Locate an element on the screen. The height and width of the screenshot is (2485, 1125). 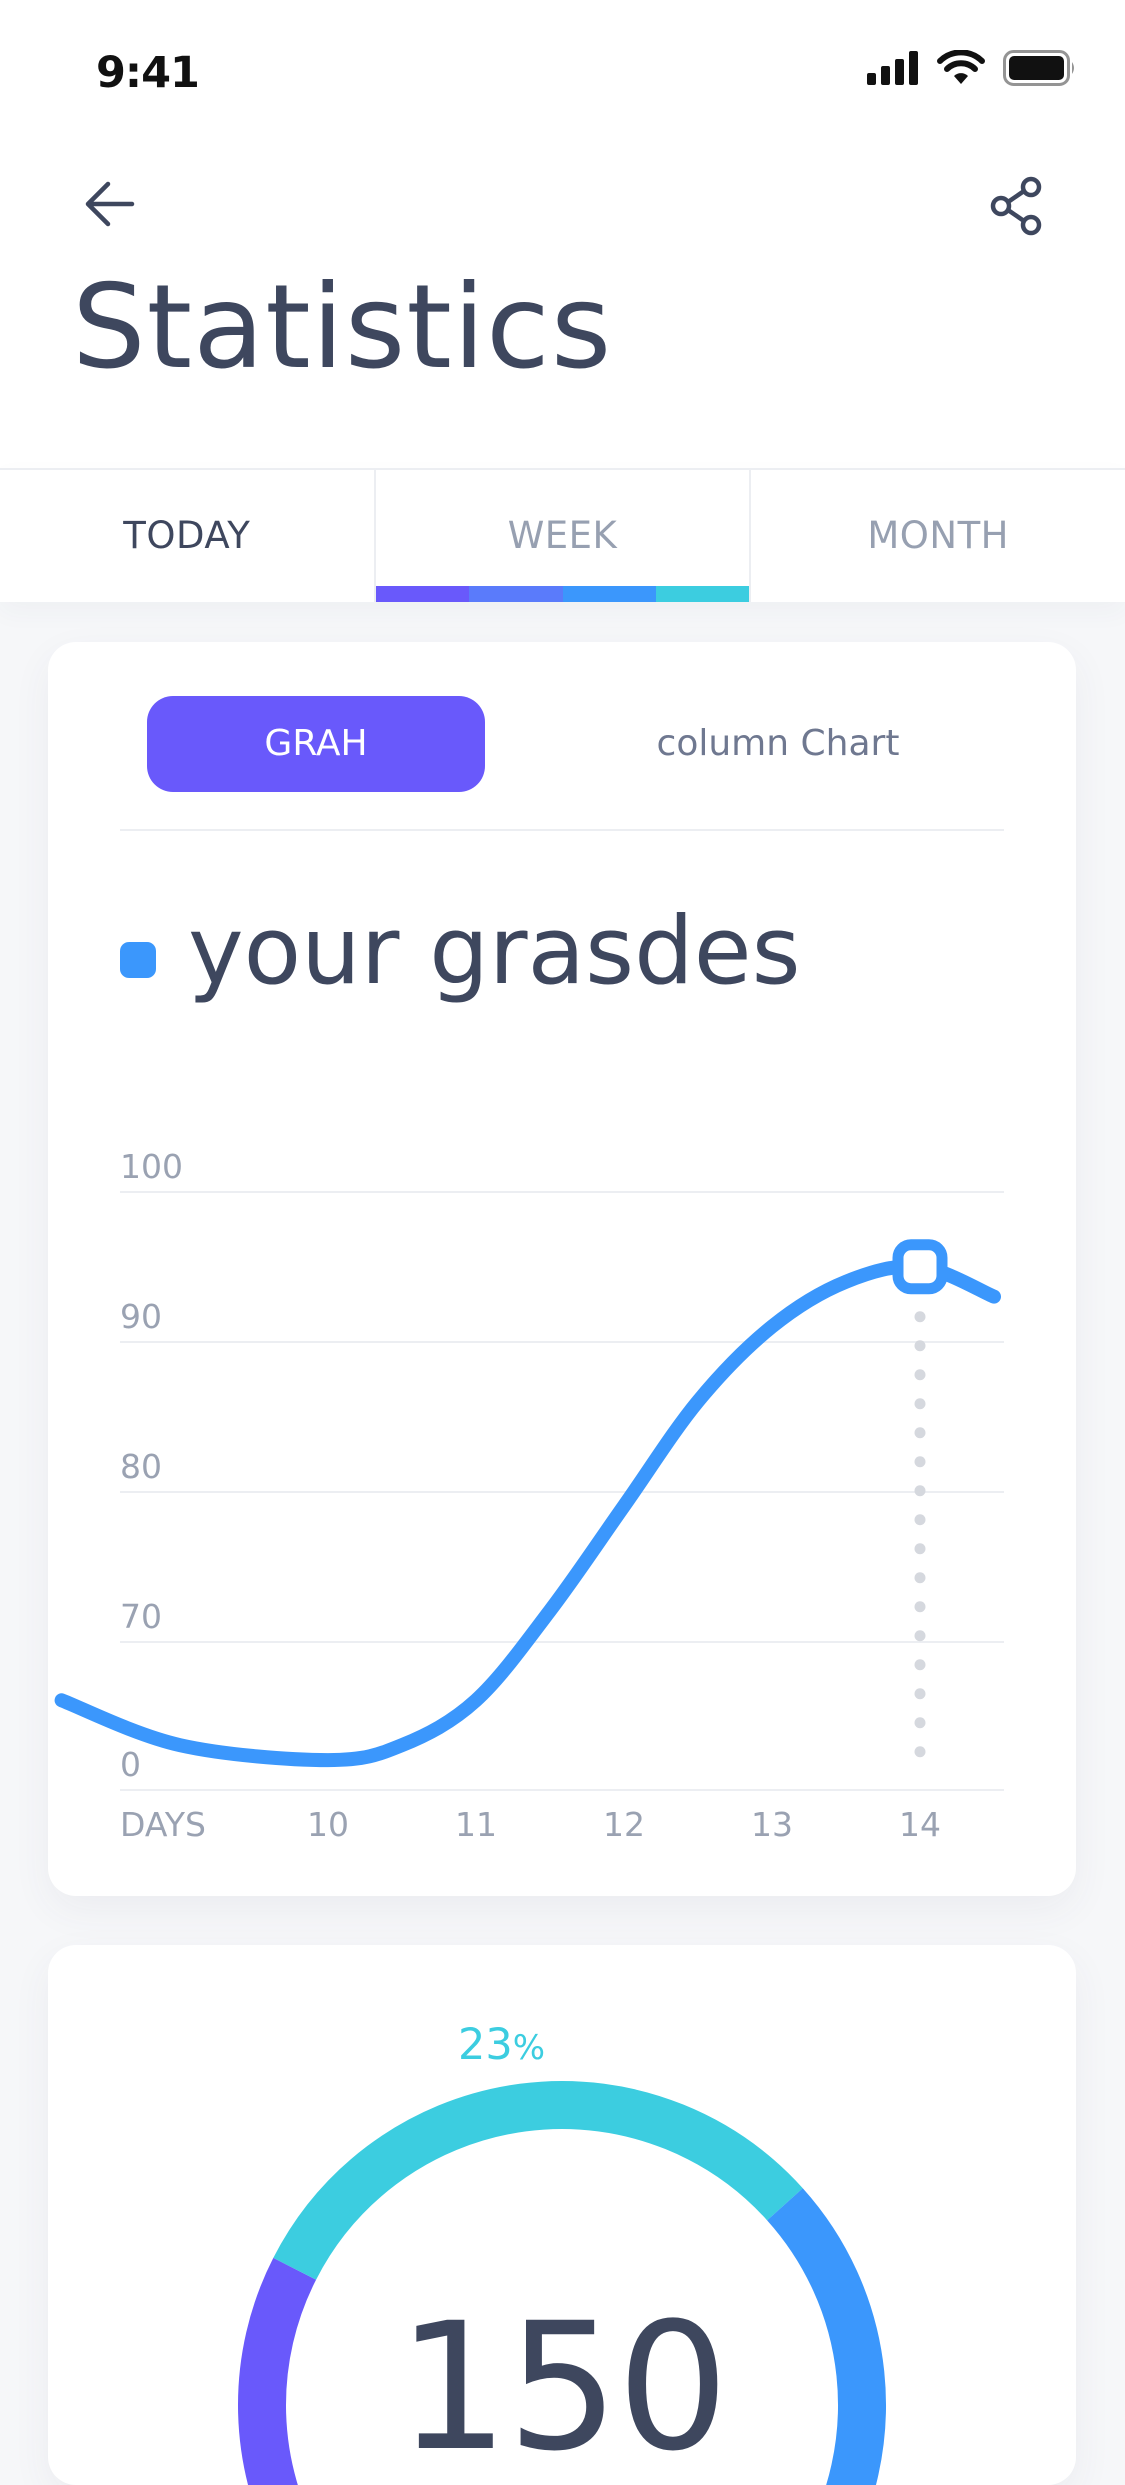
y-tick-label: 80 is located at coordinates (141, 1466).